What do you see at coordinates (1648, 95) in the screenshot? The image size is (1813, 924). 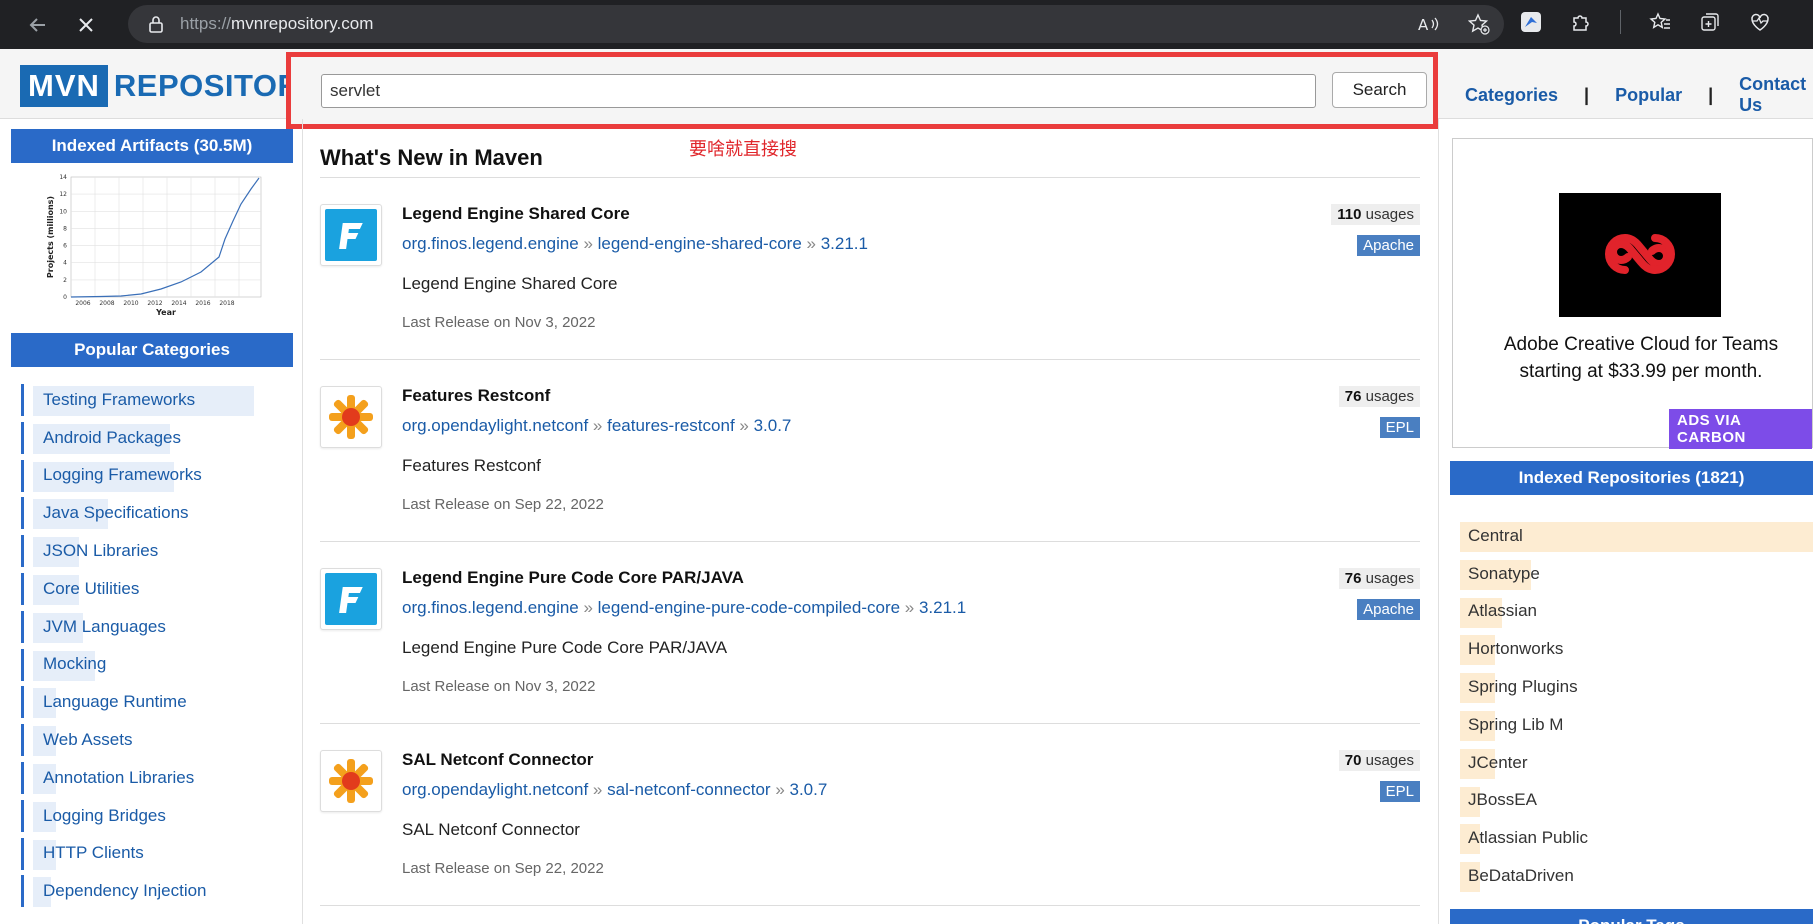 I see `nav-popular: Popular` at bounding box center [1648, 95].